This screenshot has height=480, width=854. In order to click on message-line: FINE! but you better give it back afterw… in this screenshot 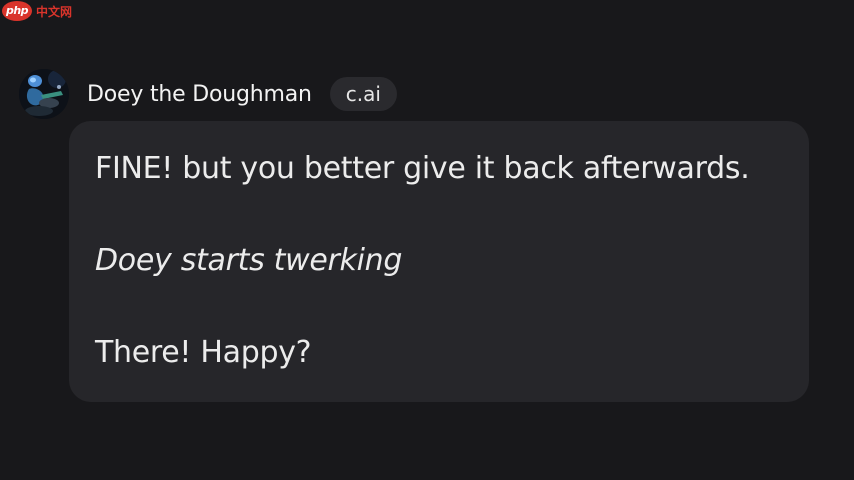, I will do `click(422, 168)`.